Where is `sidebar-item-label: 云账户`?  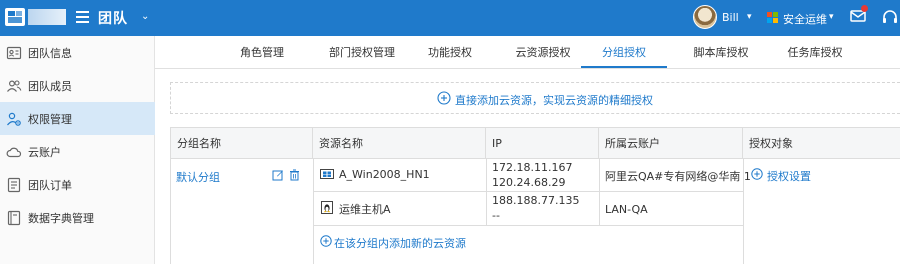
sidebar-item-label: 云账户 is located at coordinates (44, 152).